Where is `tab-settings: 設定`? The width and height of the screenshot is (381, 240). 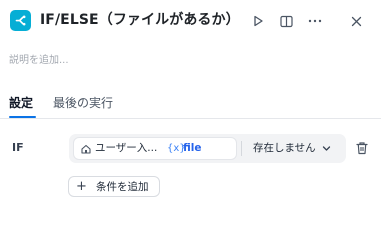
tab-settings: 設定 is located at coordinates (21, 103).